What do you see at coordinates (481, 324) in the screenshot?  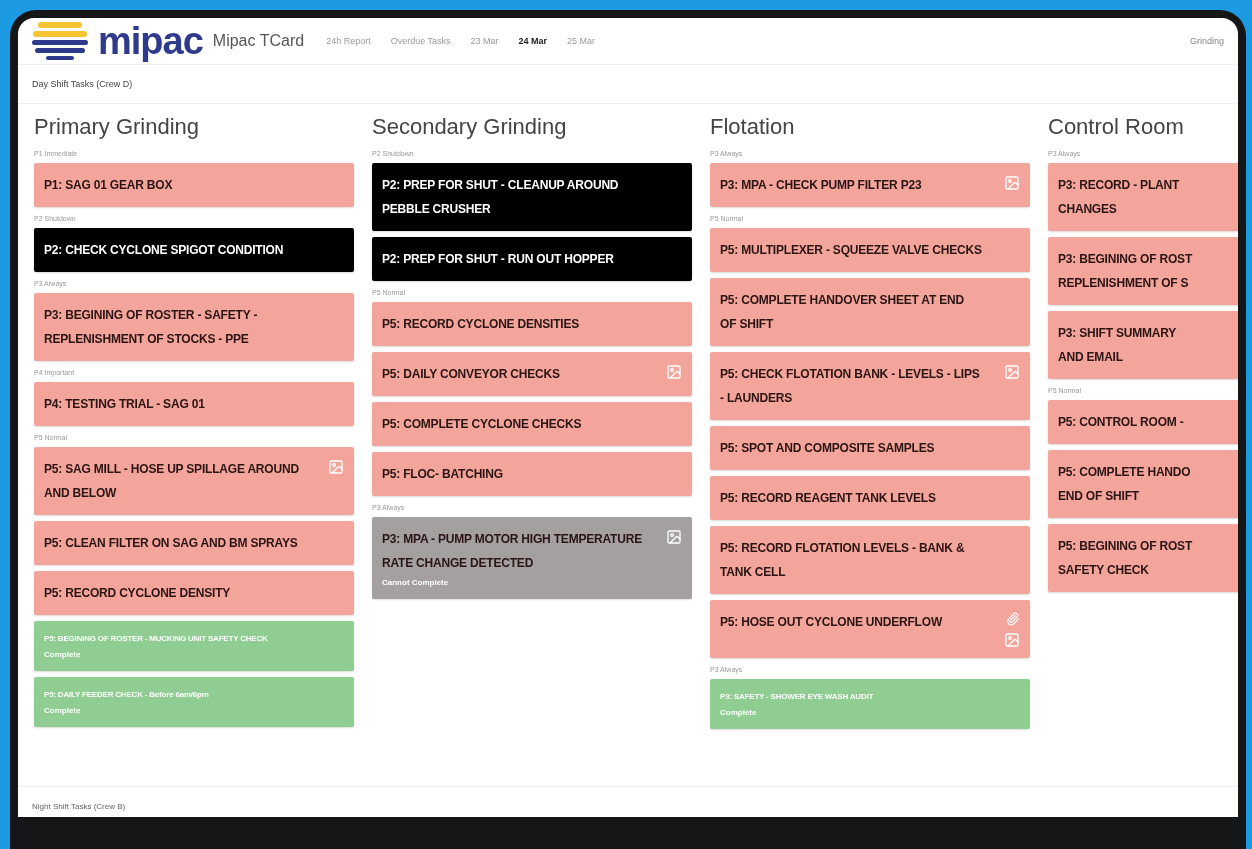 I see `task-title: P5: RECORD CYCLONE DENSITIES` at bounding box center [481, 324].